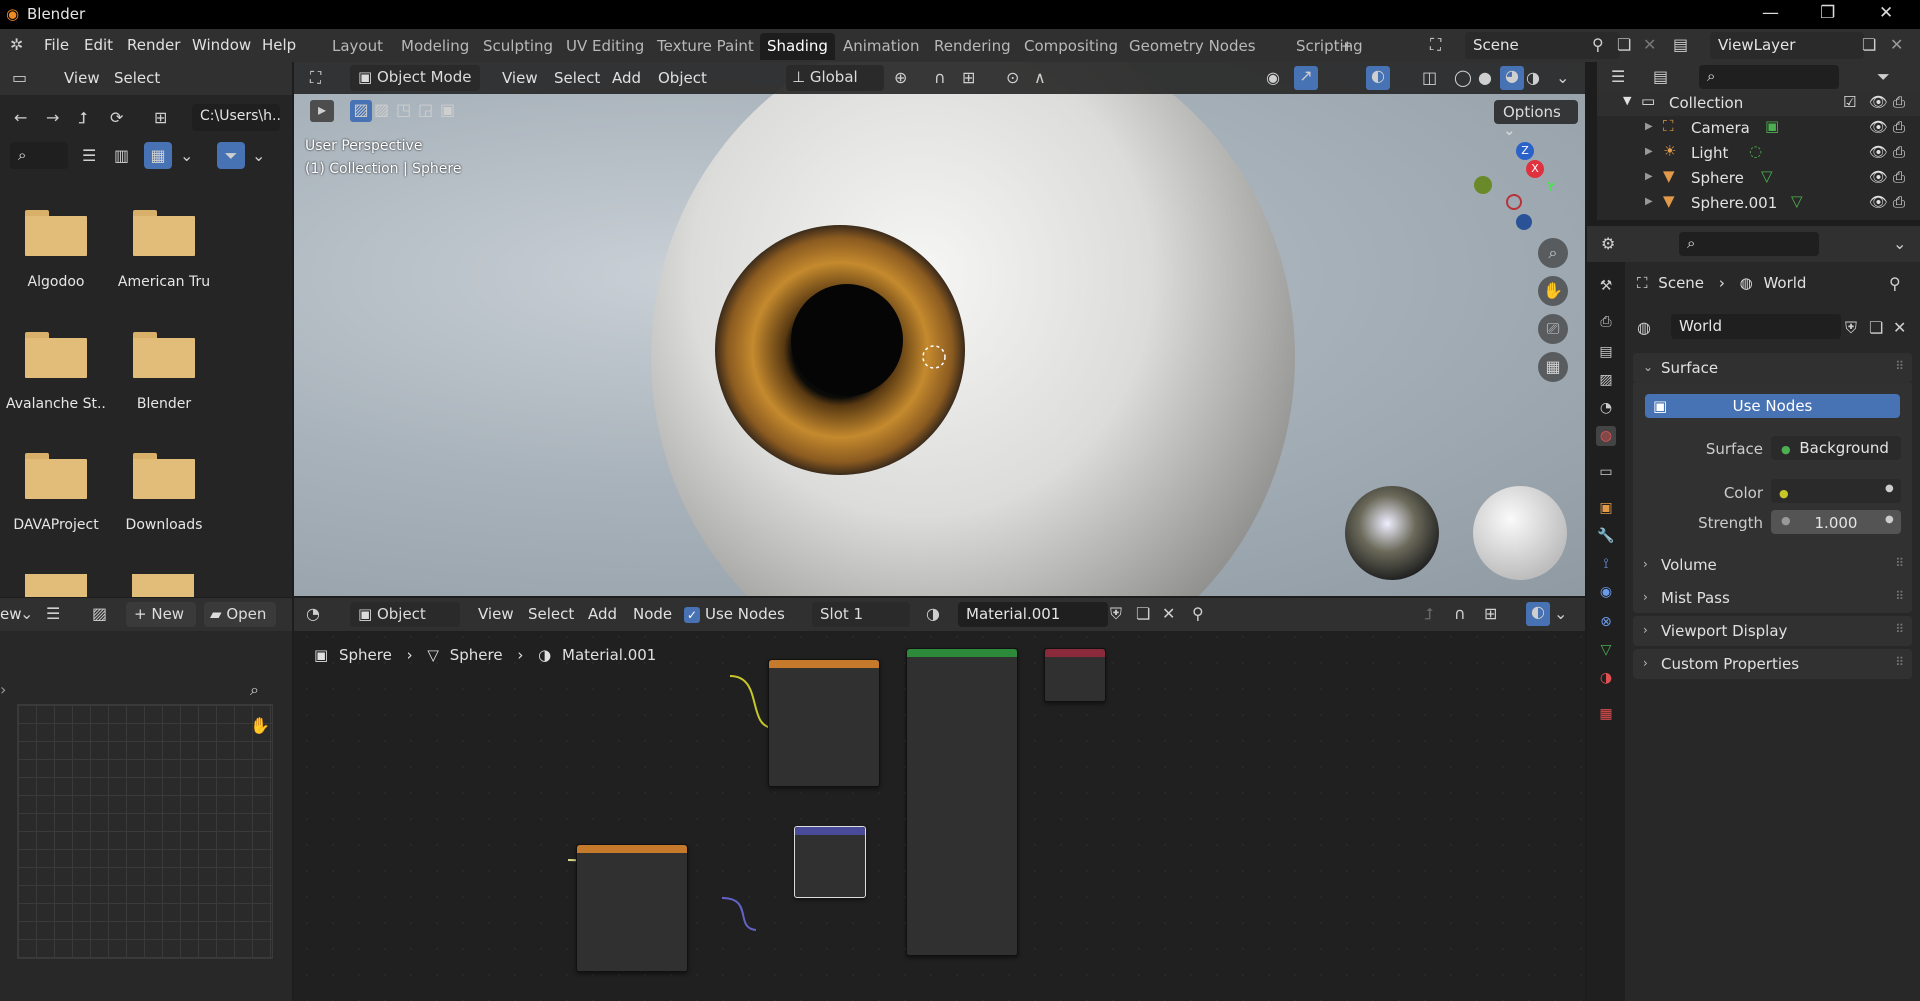  I want to click on menu-file: File, so click(56, 45).